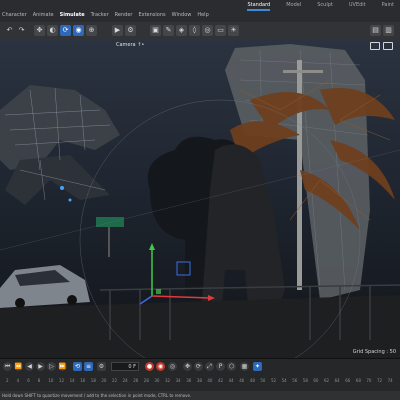  What do you see at coordinates (259, 5) in the screenshot?
I see `tab-standard: Standard` at bounding box center [259, 5].